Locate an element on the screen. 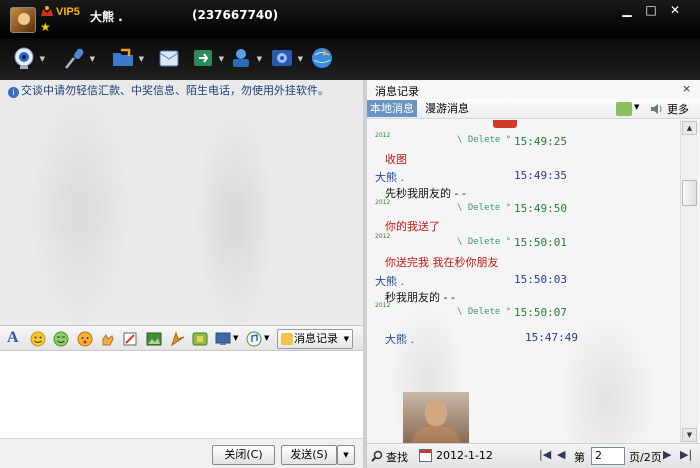 The width and height of the screenshot is (700, 468). avatar-face is located at coordinates (24, 19).